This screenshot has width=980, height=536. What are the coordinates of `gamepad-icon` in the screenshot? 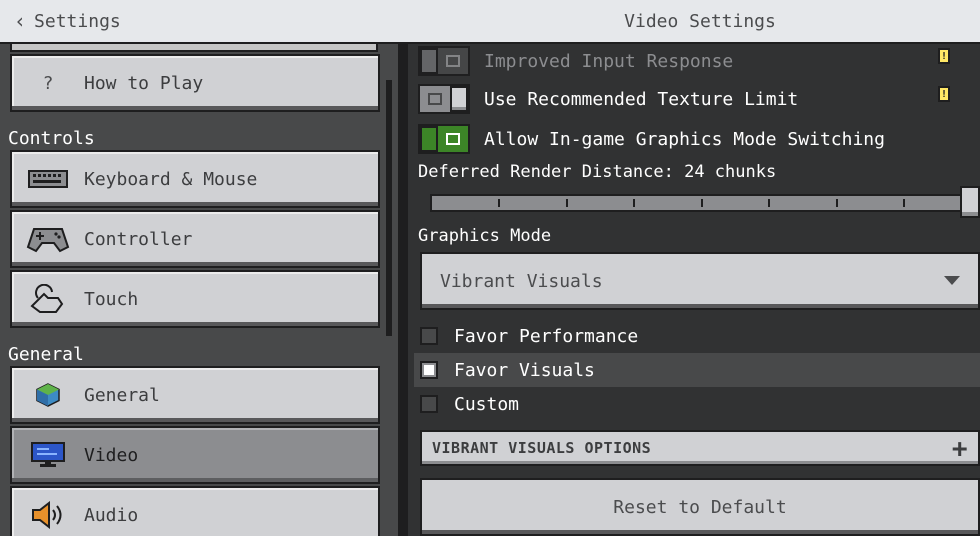 It's located at (48, 239).